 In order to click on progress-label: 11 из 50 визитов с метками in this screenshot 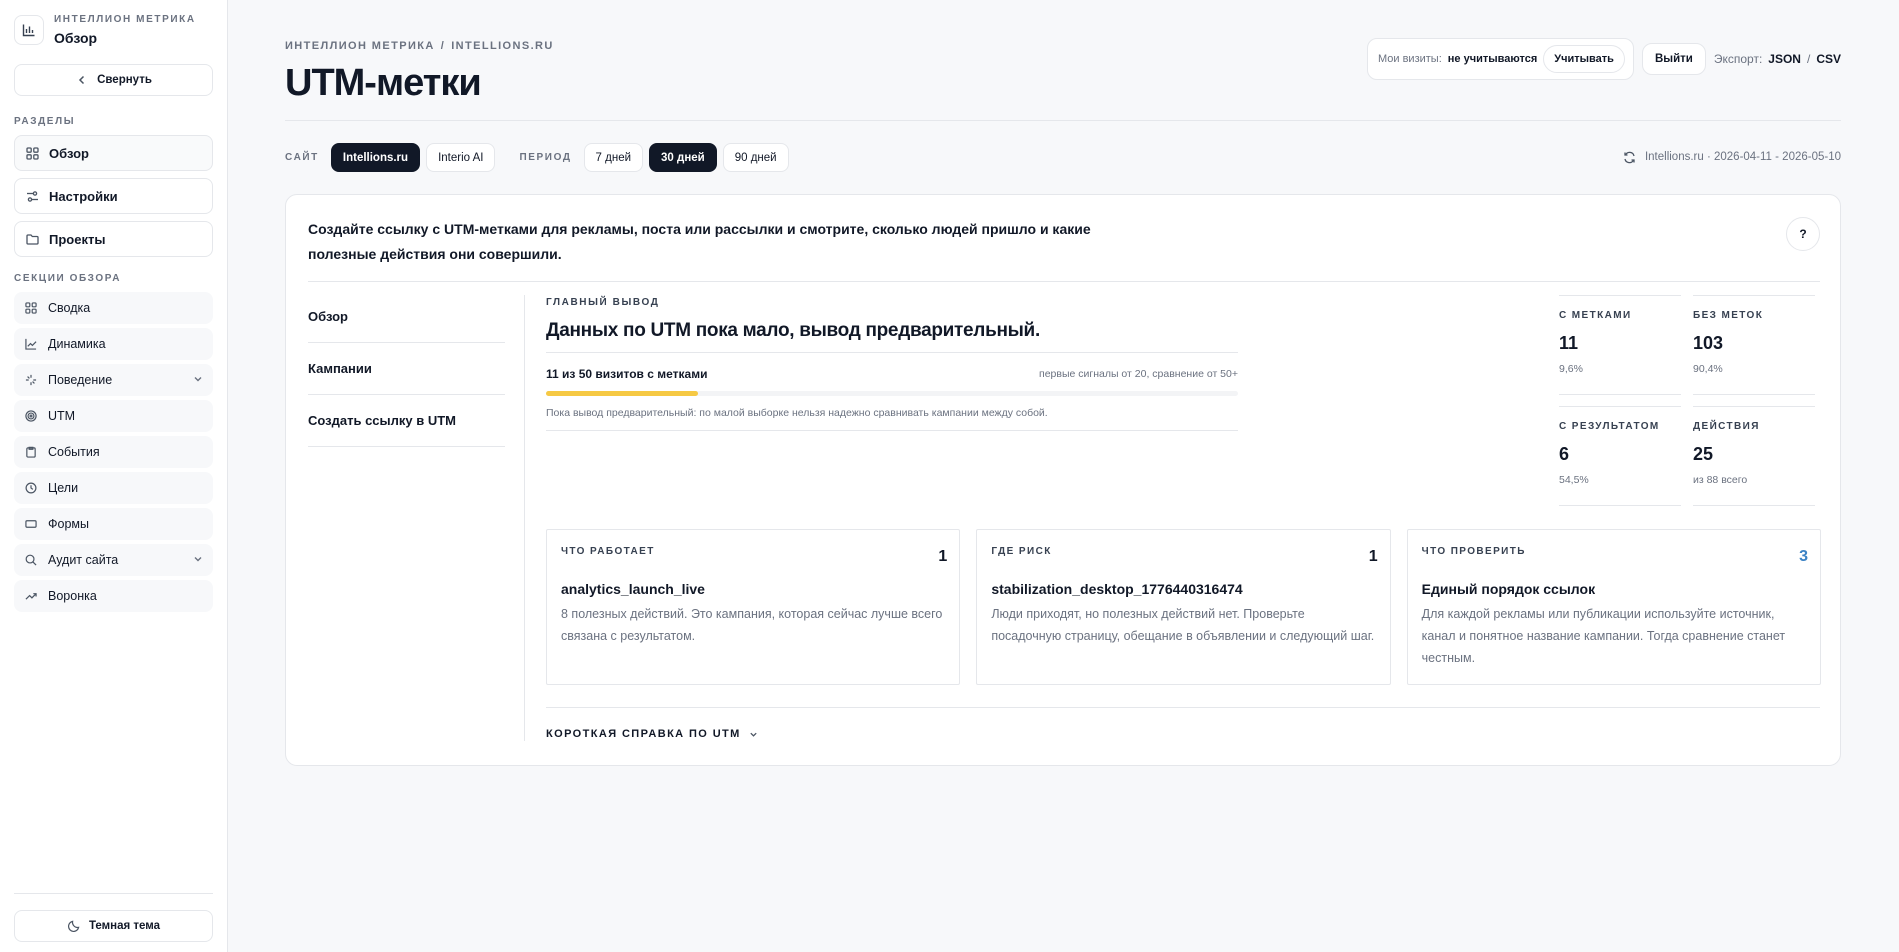, I will do `click(627, 374)`.